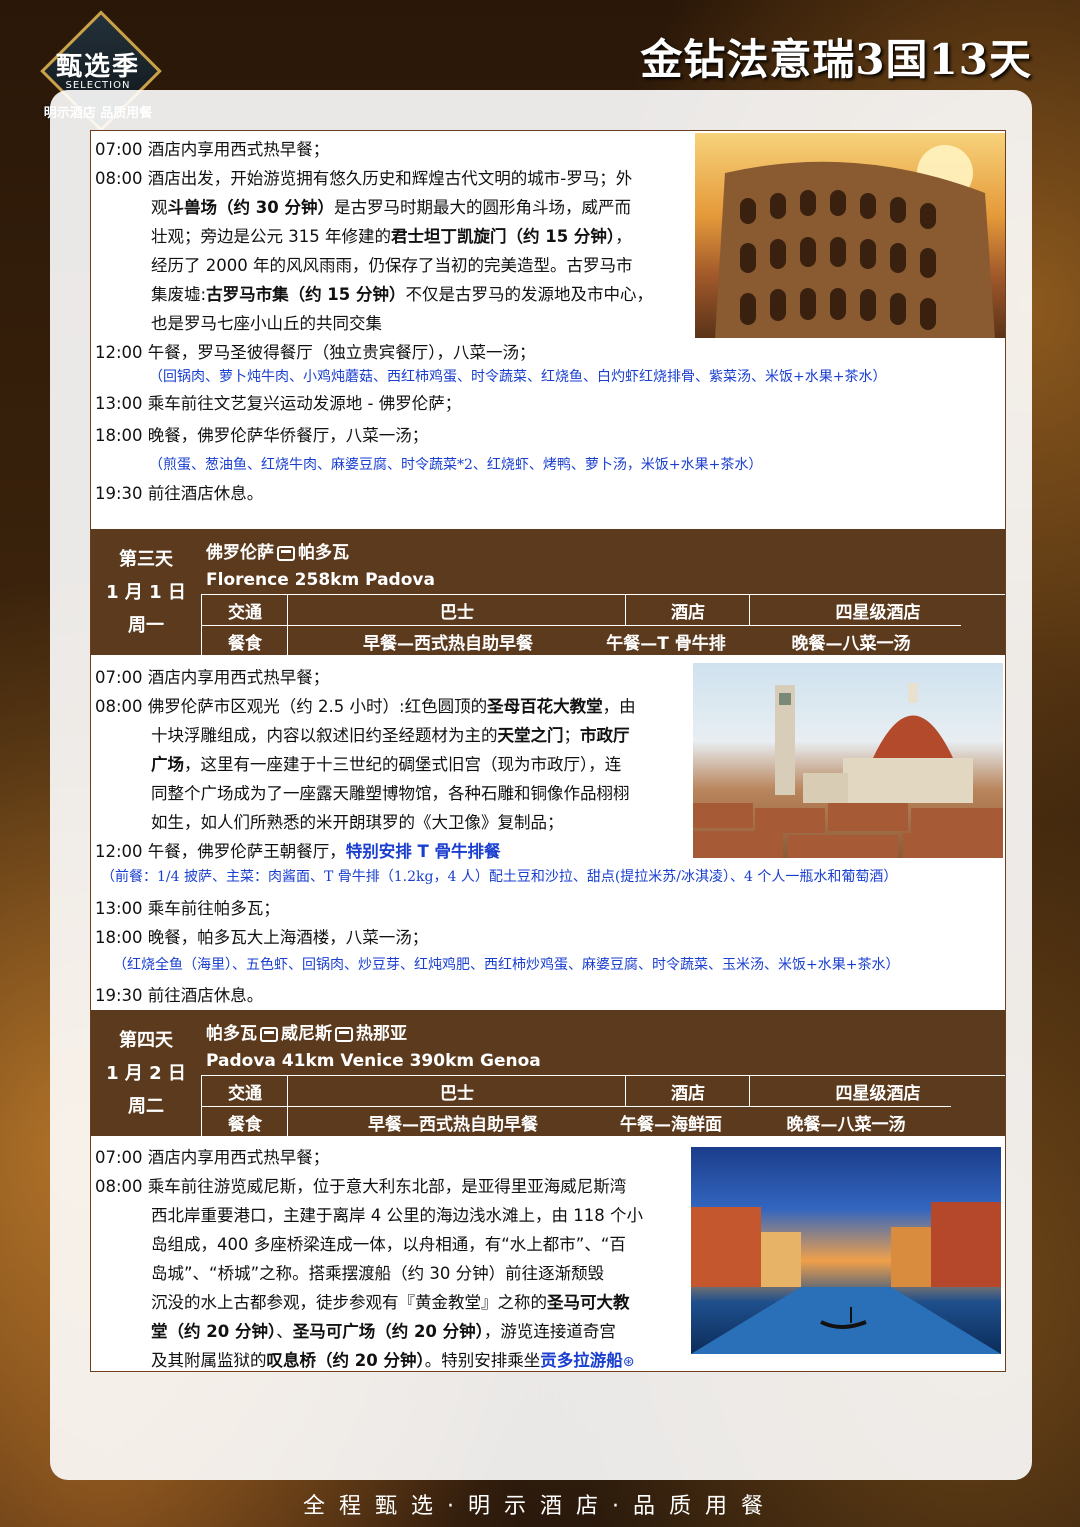  Describe the element at coordinates (323, 553) in the screenshot. I see `day3-route-end: 帕多瓦` at that location.